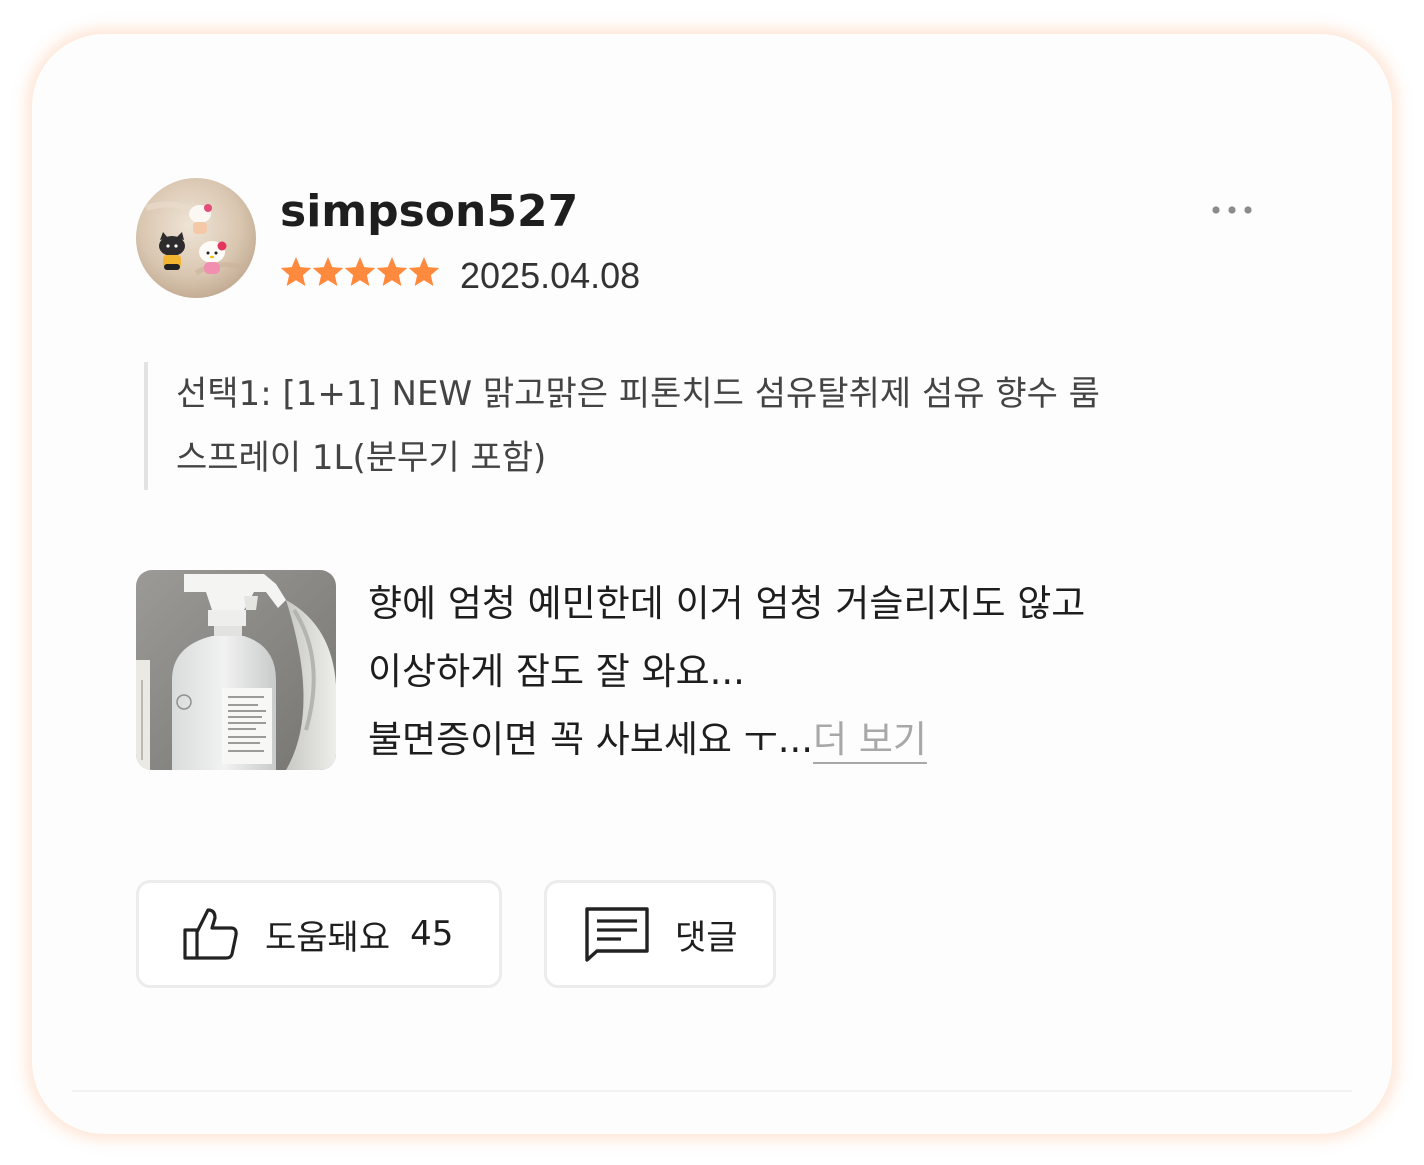  I want to click on review-date: 2025.04.08, so click(550, 275).